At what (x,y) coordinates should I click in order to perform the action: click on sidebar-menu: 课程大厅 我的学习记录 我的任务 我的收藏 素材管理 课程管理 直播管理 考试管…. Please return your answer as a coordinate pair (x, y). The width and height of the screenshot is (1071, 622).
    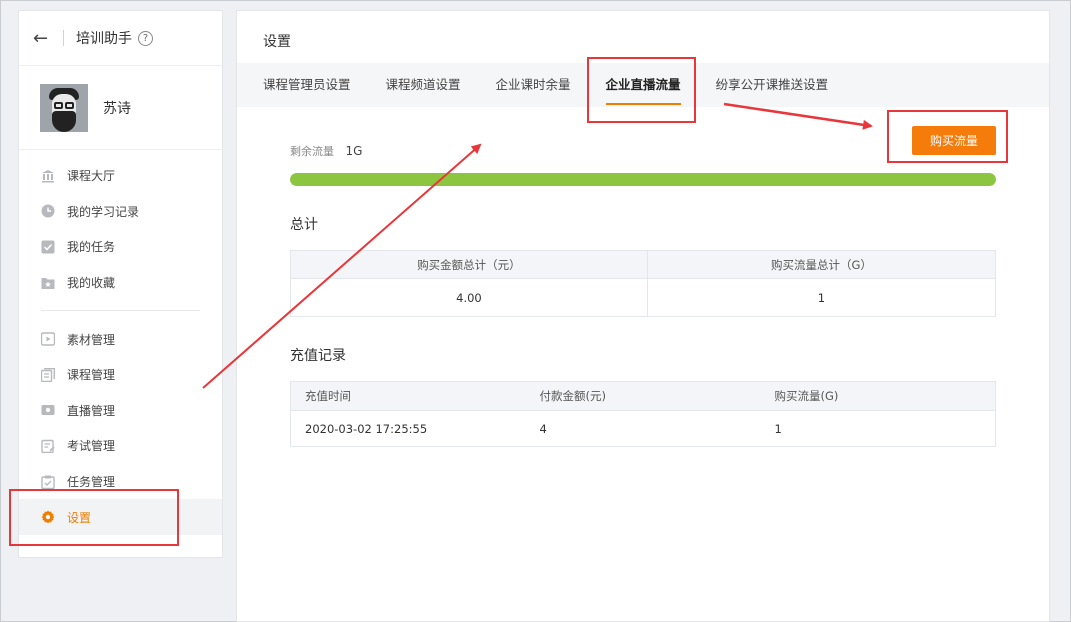
    Looking at the image, I should click on (120, 342).